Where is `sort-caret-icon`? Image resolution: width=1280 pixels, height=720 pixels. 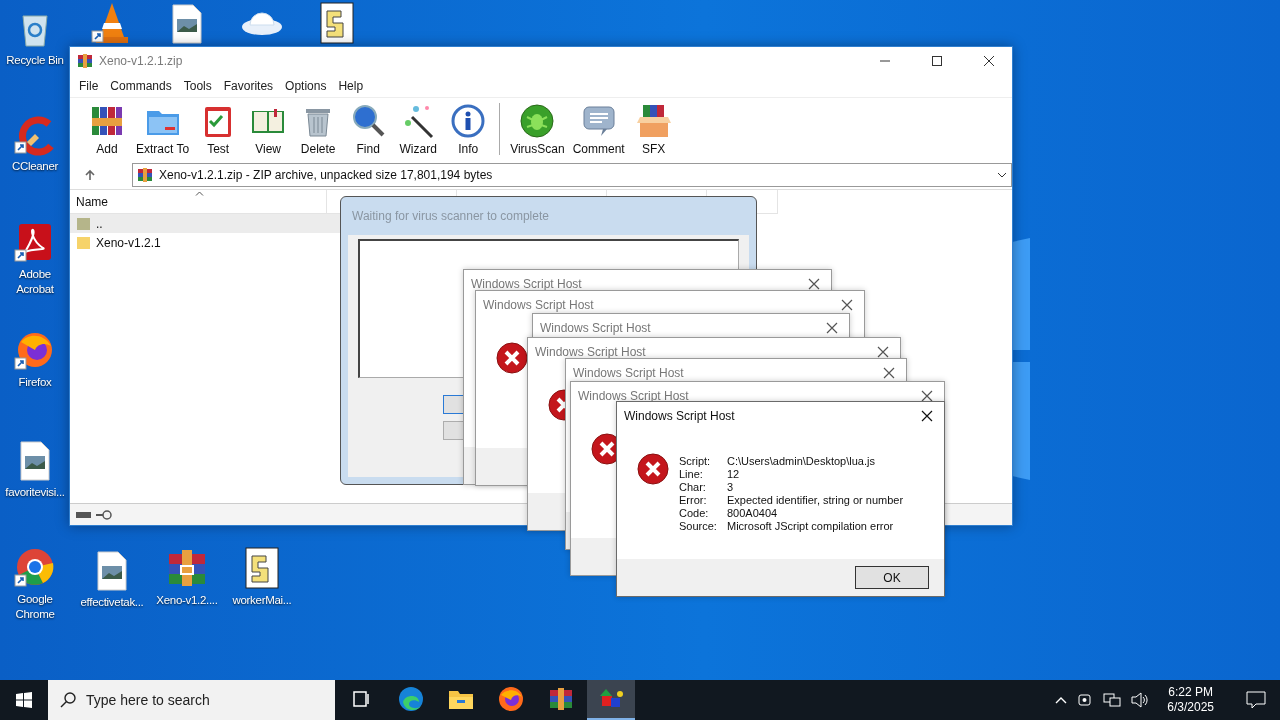
sort-caret-icon is located at coordinates (199, 193).